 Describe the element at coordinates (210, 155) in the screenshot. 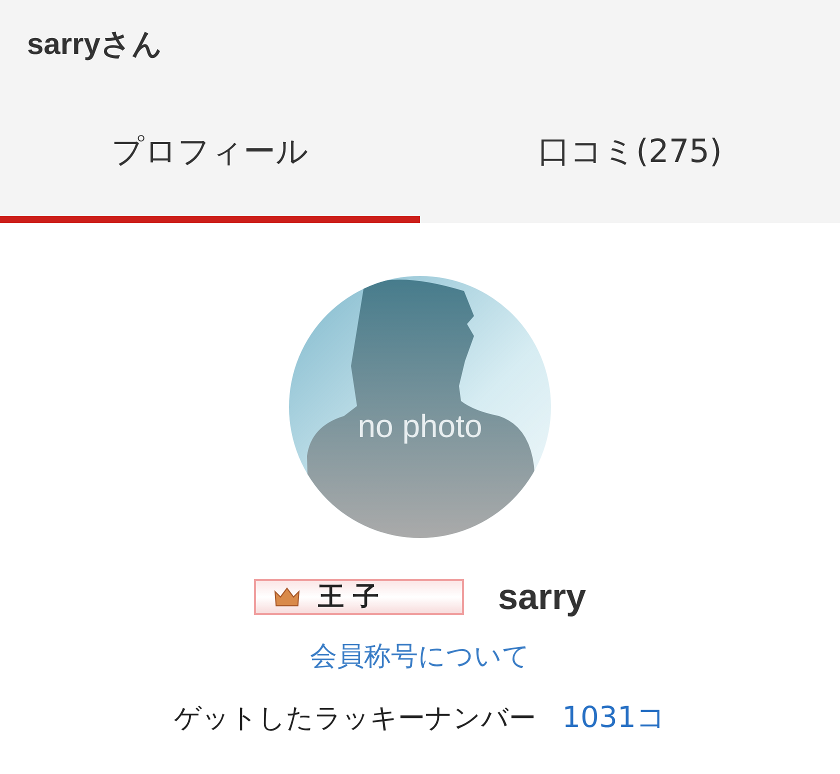

I see `tab: プロフィール` at that location.